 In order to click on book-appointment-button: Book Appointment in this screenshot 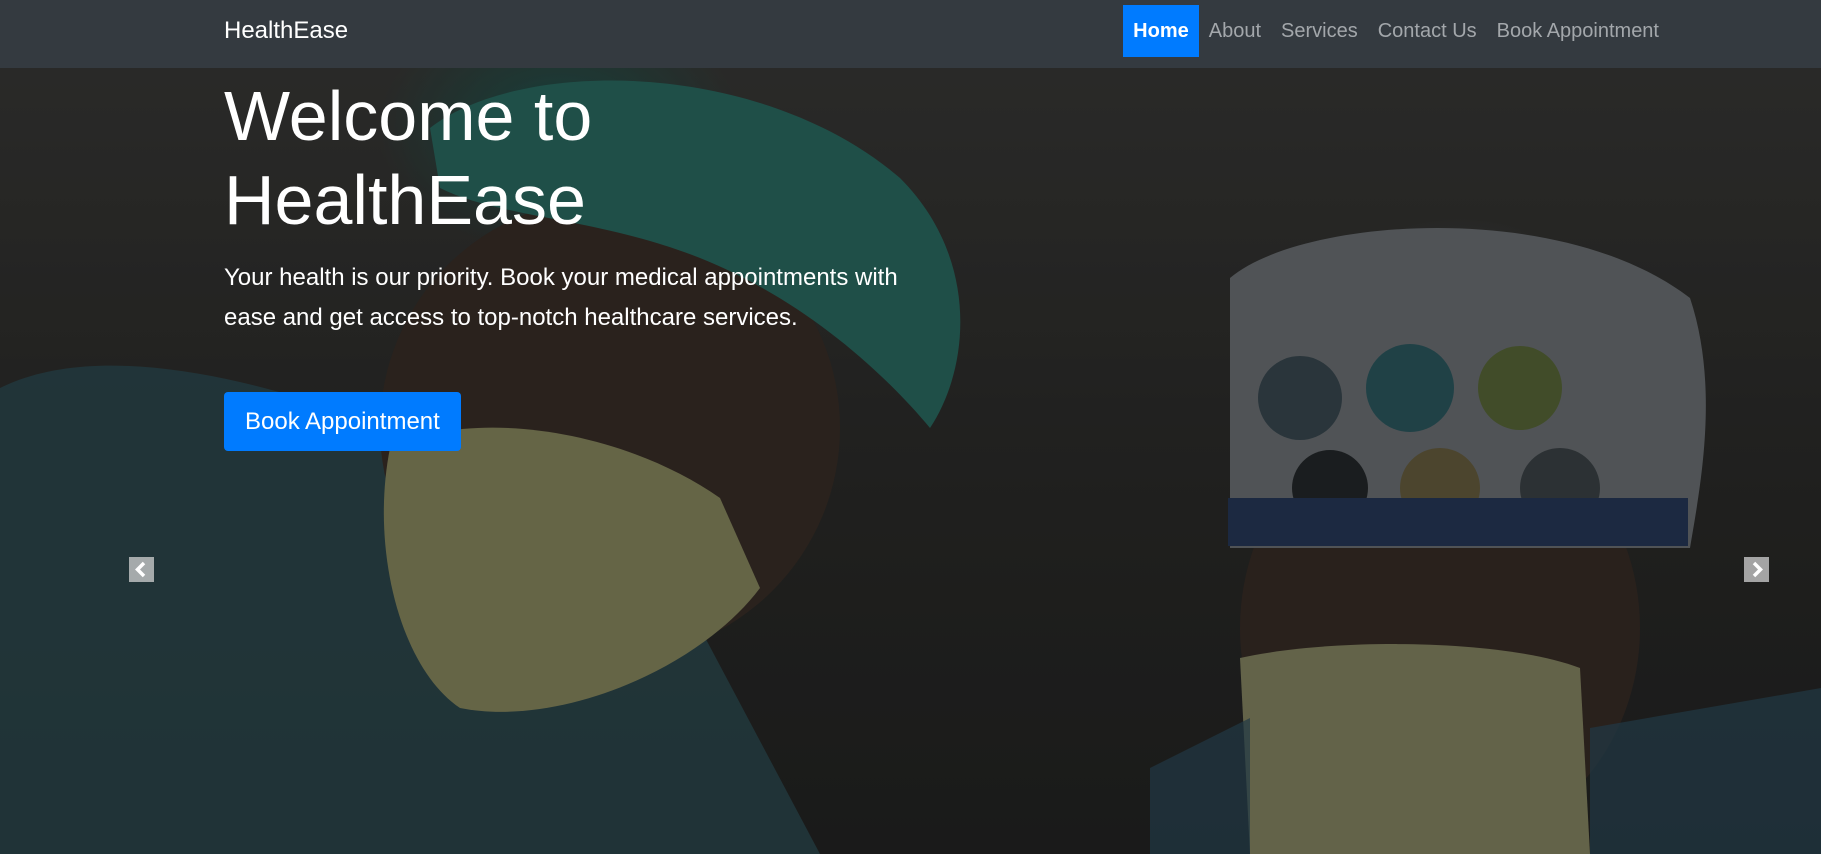, I will do `click(342, 421)`.